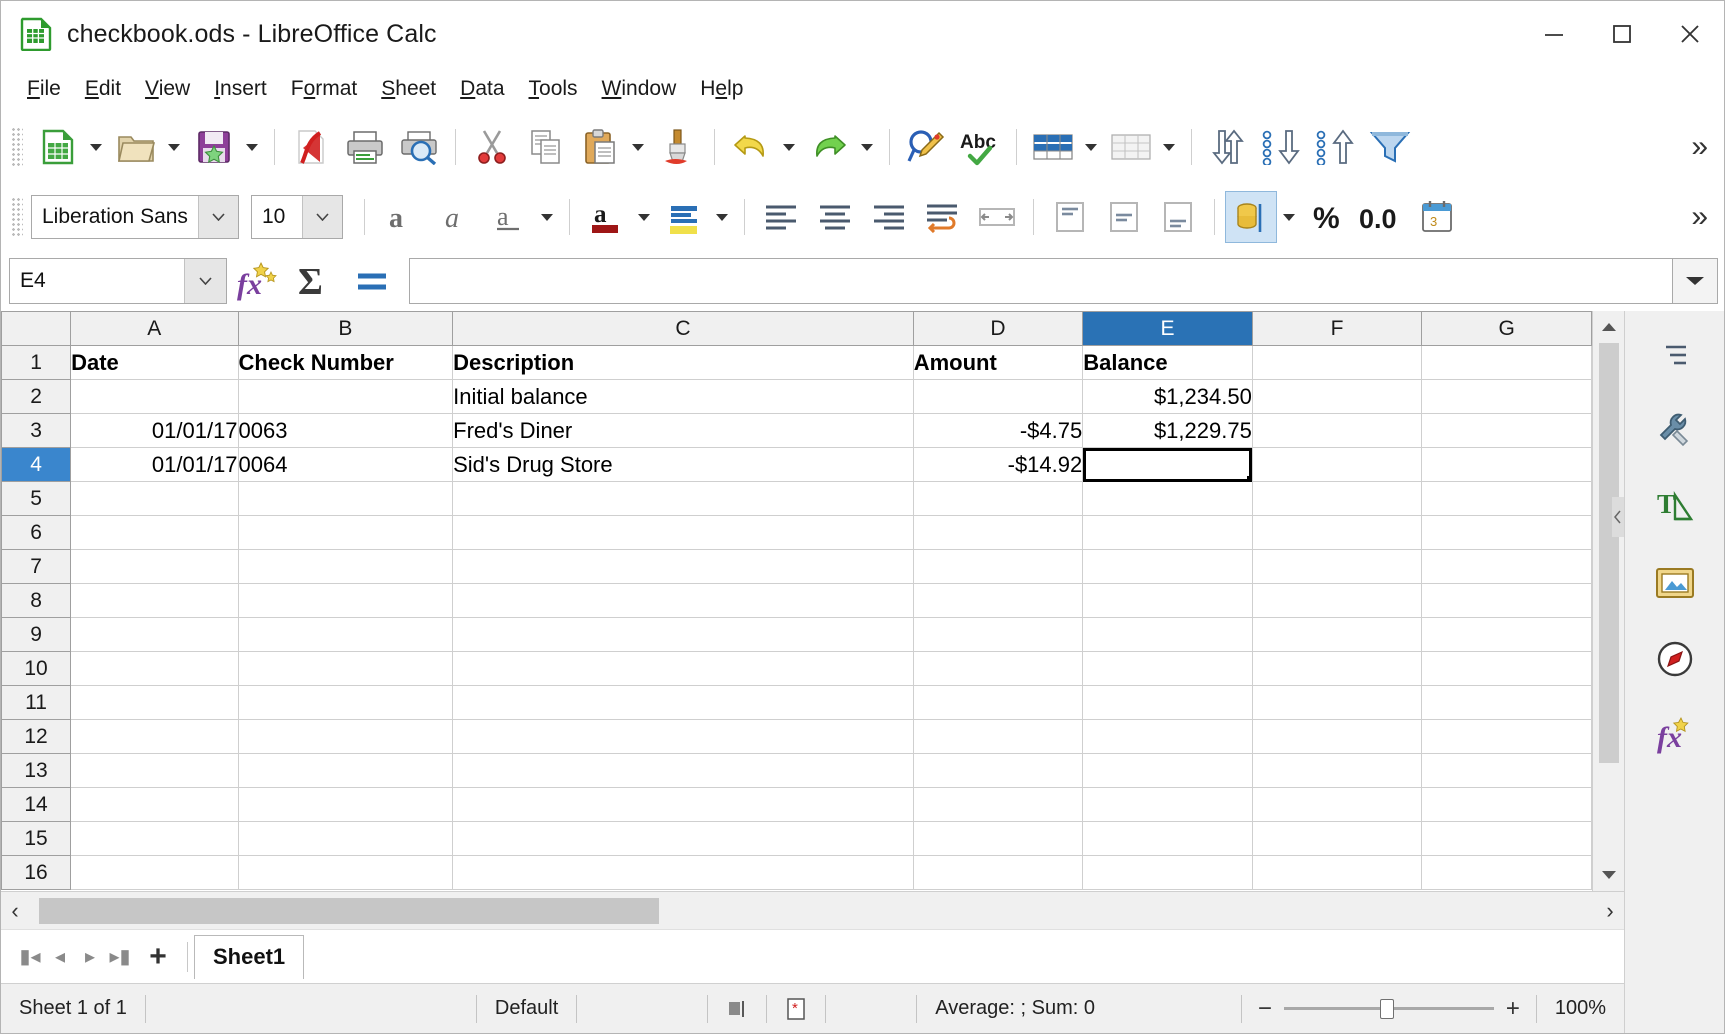 This screenshot has height=1034, width=1725. I want to click on align-bottom-icon, so click(1178, 217).